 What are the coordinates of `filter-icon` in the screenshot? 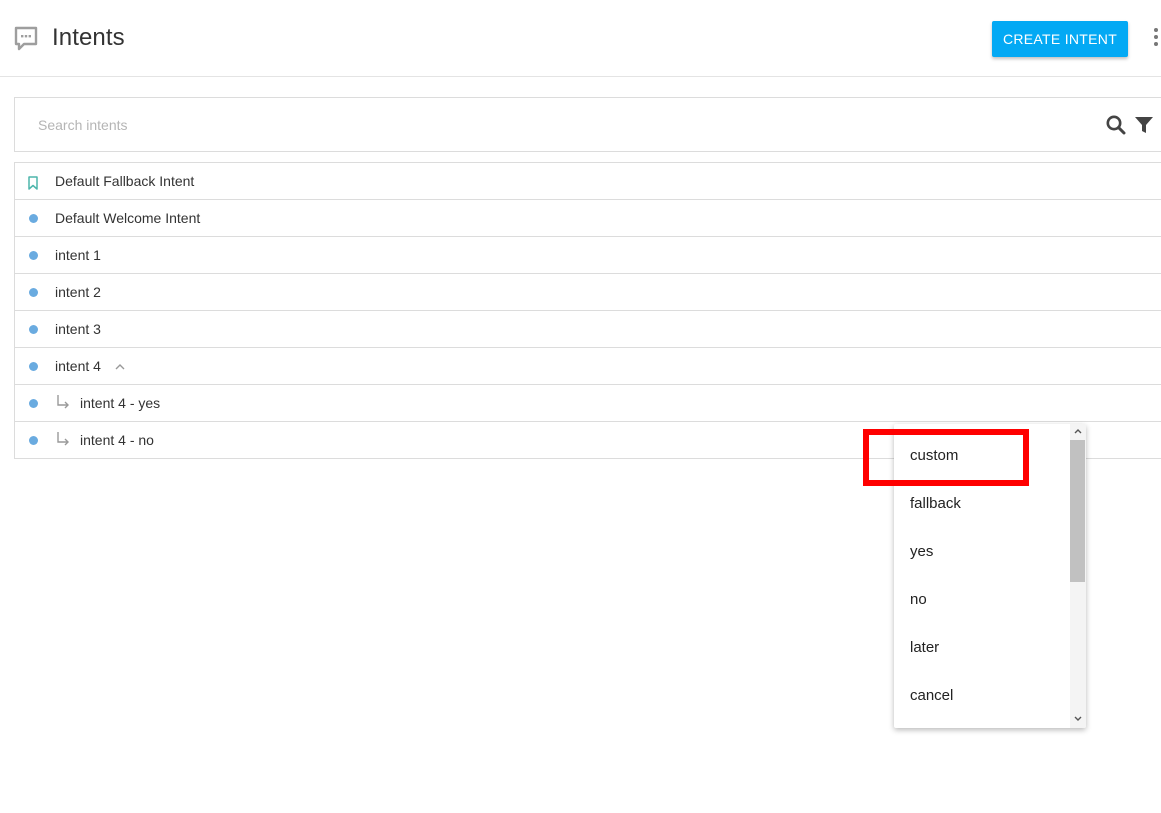 It's located at (1144, 125).